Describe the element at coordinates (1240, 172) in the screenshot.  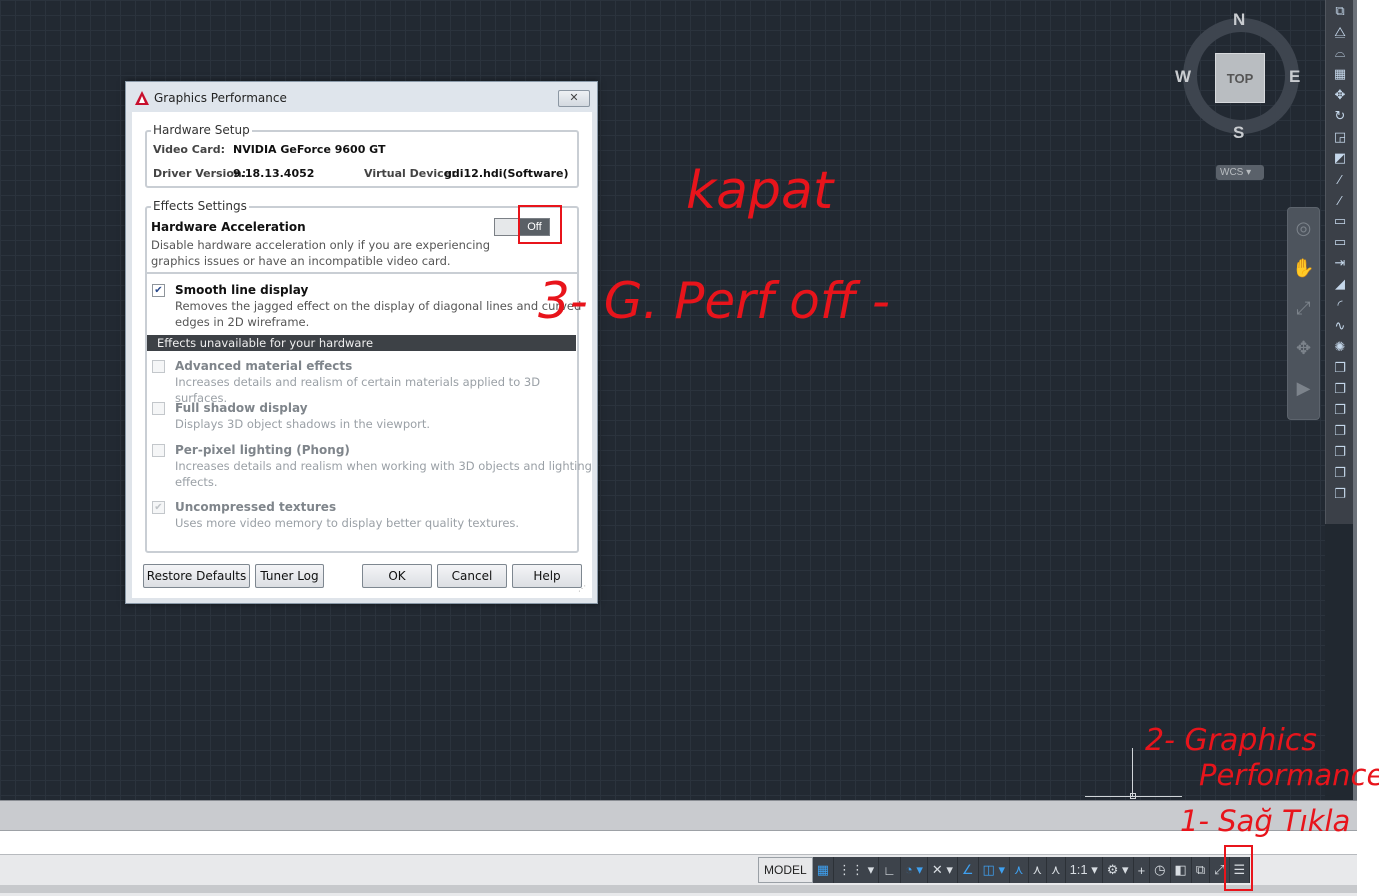
I see `wcs-menu: WCS ▾` at that location.